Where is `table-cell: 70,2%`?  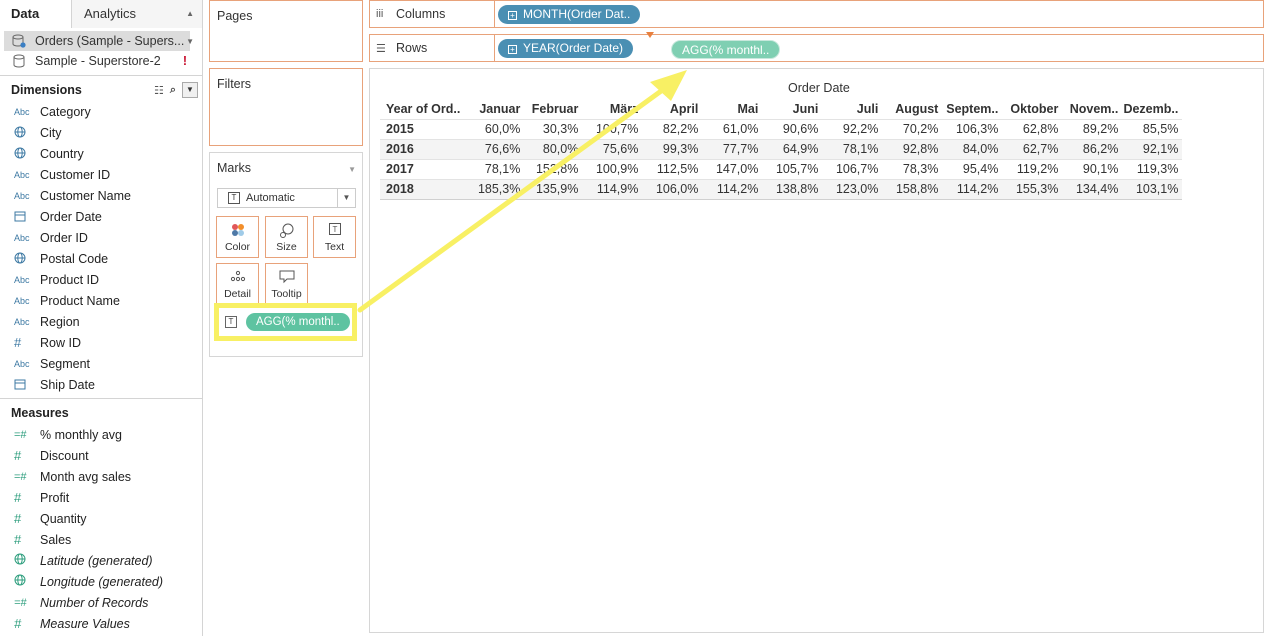
table-cell: 70,2% is located at coordinates (912, 128).